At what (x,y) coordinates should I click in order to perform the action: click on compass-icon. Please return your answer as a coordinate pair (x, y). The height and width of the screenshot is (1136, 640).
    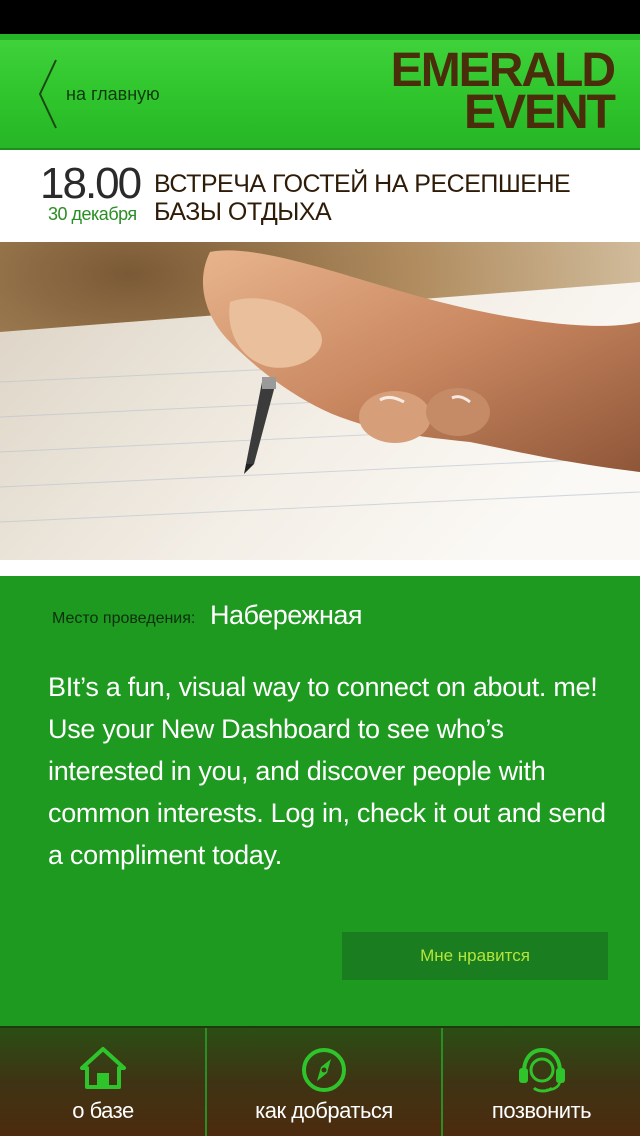
    Looking at the image, I should click on (324, 1070).